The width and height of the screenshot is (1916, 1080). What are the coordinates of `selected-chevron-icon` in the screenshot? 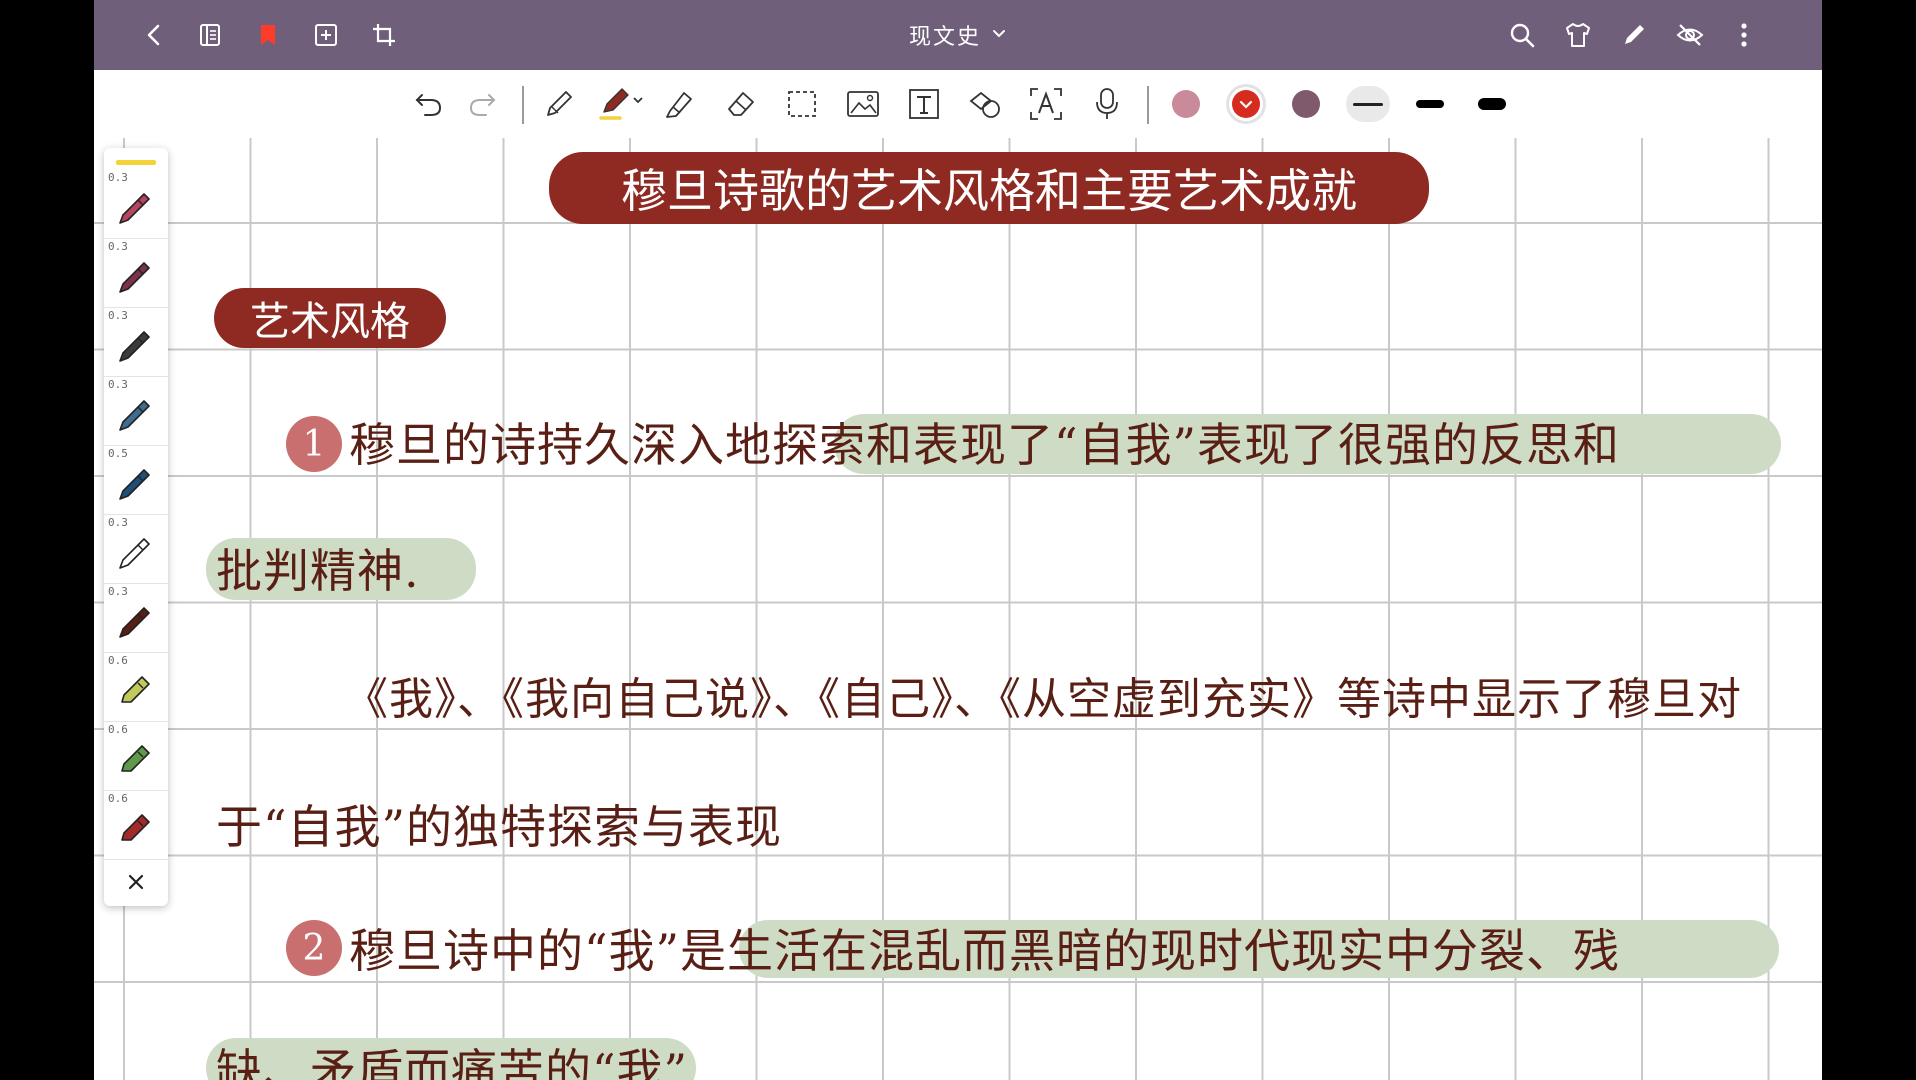 It's located at (1246, 104).